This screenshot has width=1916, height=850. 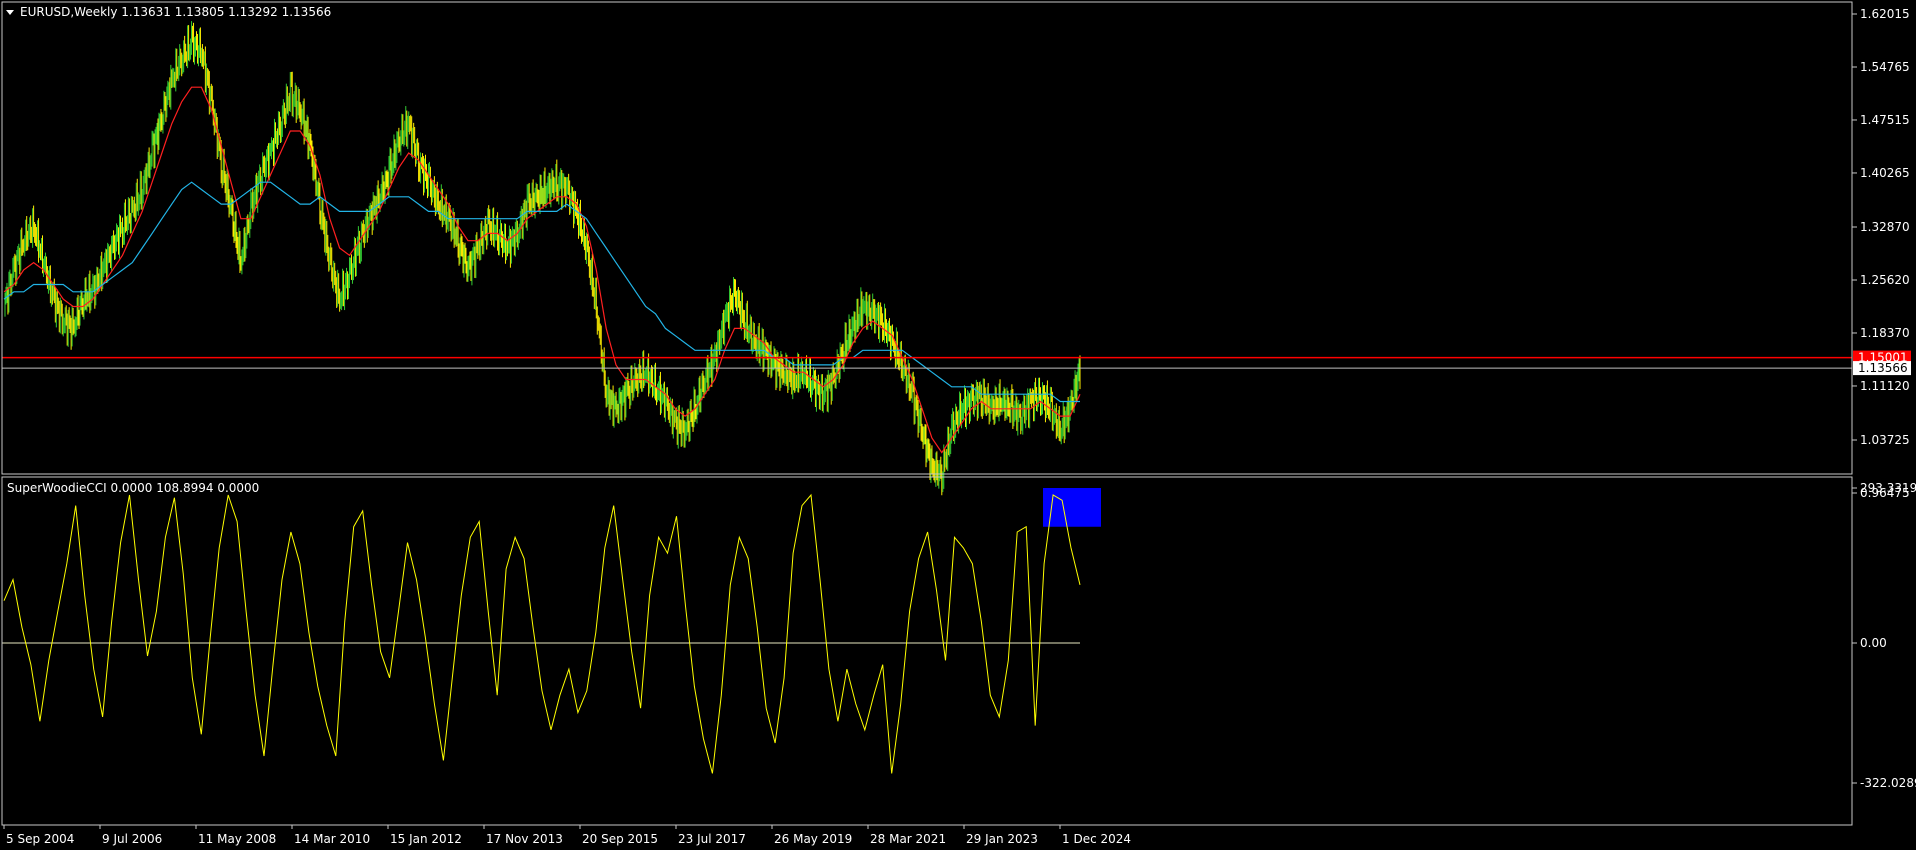 I want to click on time-tick-label: 15 Jan 2012, so click(x=426, y=839).